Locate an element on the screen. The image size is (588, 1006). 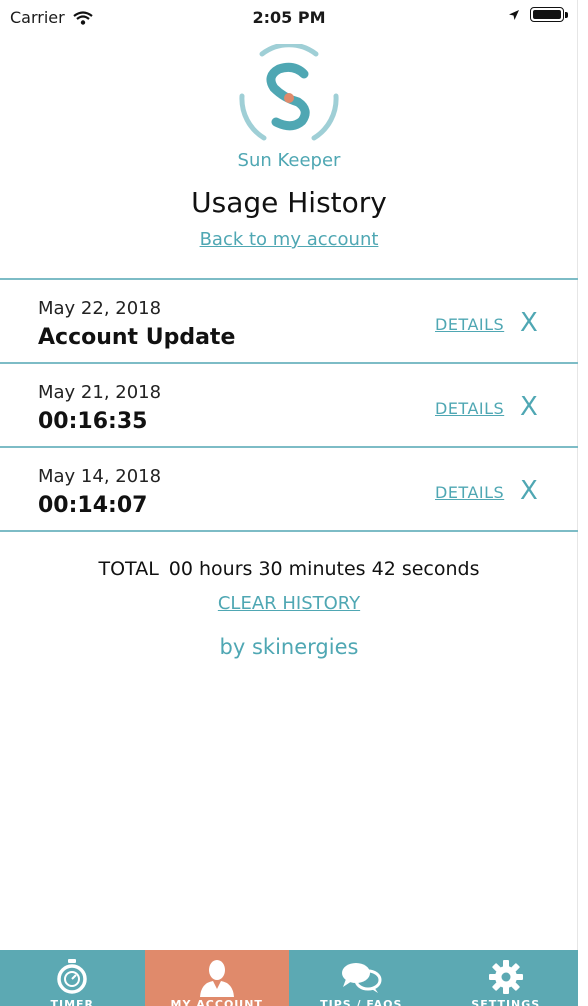
clear-history-link: CLEAR HISTORY is located at coordinates (289, 603).